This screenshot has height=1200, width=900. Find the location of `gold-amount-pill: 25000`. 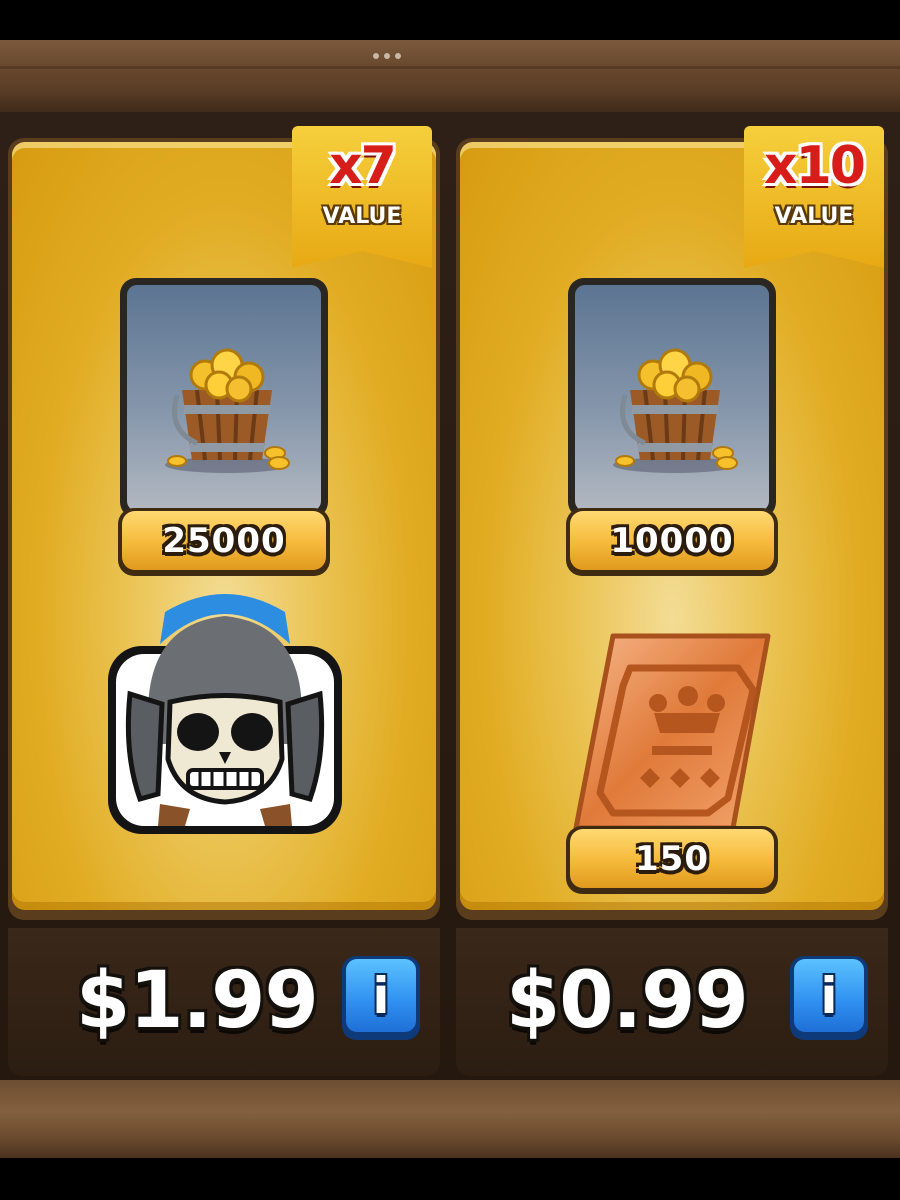

gold-amount-pill: 25000 is located at coordinates (224, 542).